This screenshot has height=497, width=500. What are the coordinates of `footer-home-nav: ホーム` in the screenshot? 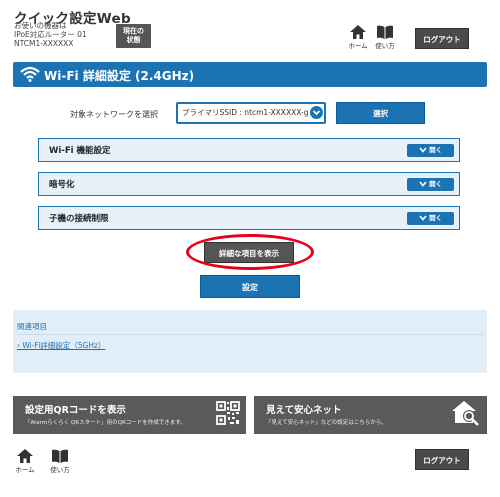 It's located at (25, 461).